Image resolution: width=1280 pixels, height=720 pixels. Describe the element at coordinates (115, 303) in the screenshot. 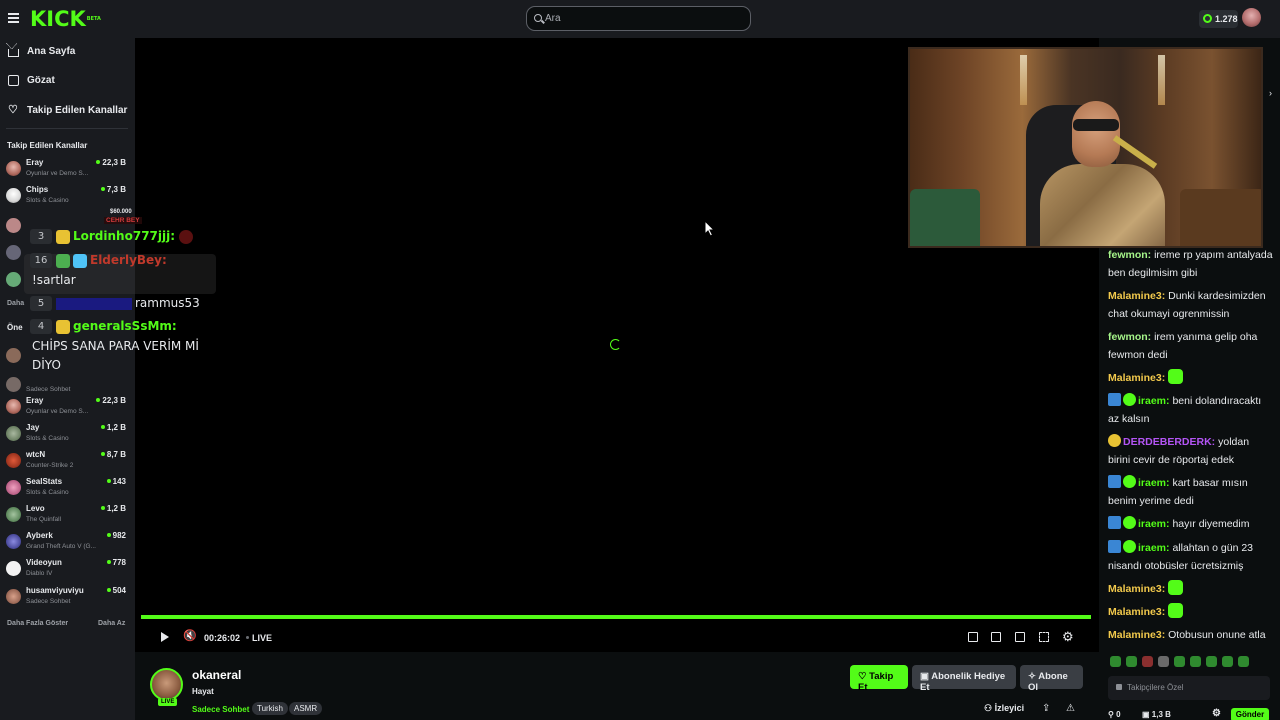

I see `overlay-row: 5 rammus53` at that location.